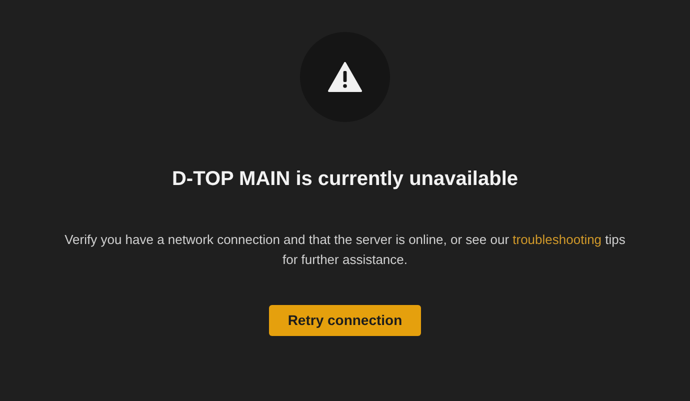 The image size is (690, 401). I want to click on error-title: D-TOP MAIN is currently unavailable, so click(345, 179).